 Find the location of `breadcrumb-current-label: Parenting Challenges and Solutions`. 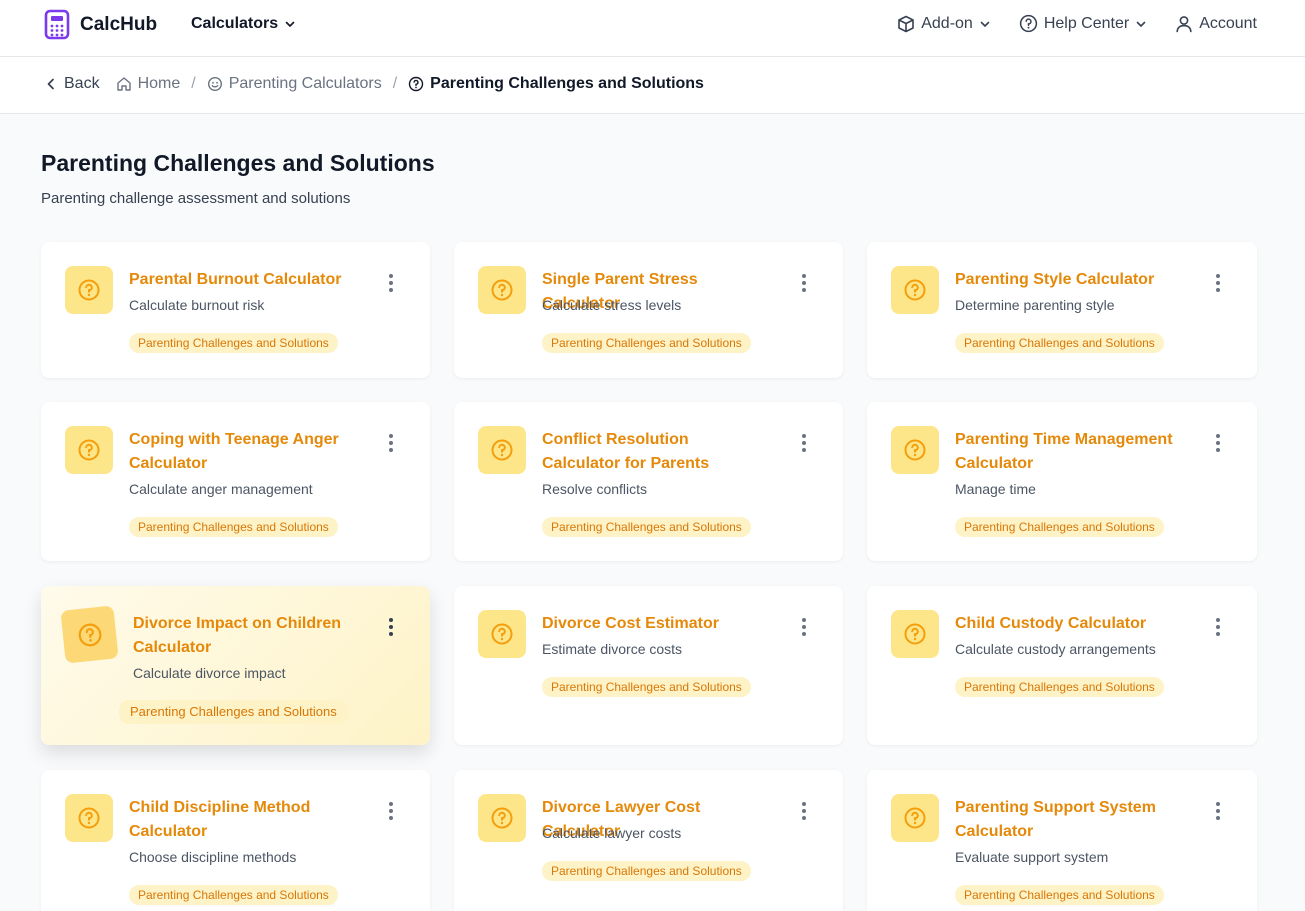

breadcrumb-current-label: Parenting Challenges and Solutions is located at coordinates (567, 83).